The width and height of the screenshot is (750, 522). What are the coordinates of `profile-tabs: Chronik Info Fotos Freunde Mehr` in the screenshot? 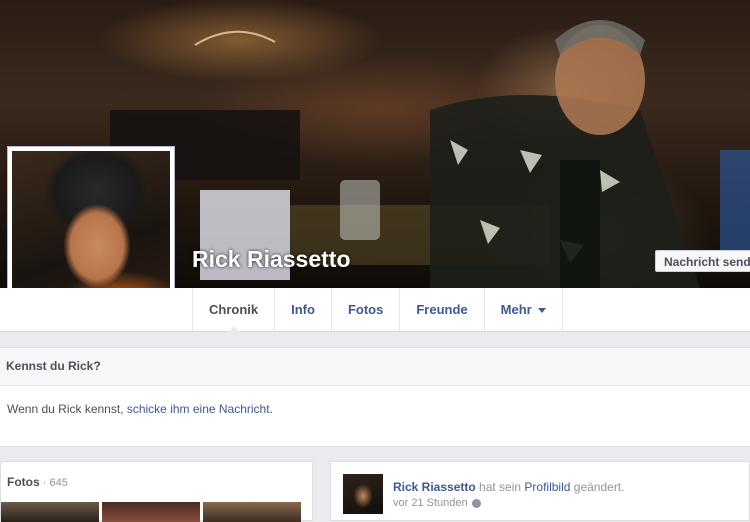 It's located at (377, 310).